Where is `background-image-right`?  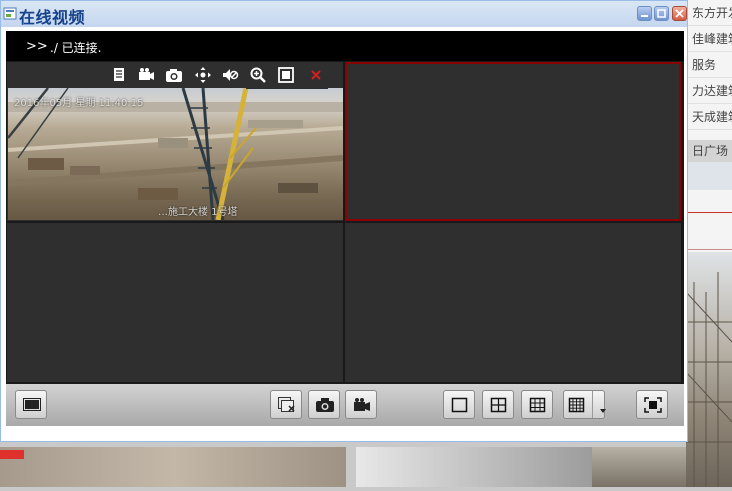 background-image-right is located at coordinates (639, 467).